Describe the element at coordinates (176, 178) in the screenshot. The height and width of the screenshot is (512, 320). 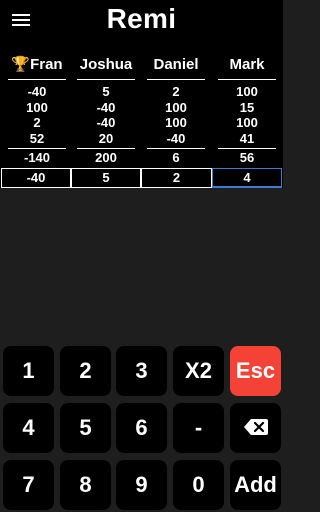
I see `score-input-daniel: 2` at that location.